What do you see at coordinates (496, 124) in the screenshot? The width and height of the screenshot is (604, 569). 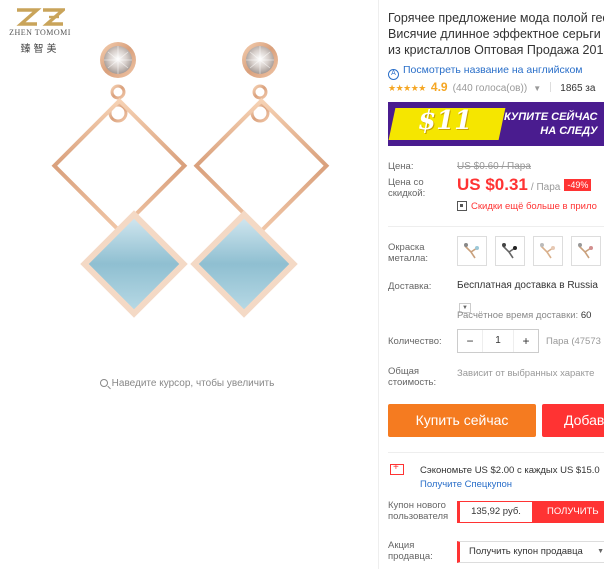 I see `promo-banner: $11 КУПИТЕ СЕЙЧАС НА СЛЕДУ` at bounding box center [496, 124].